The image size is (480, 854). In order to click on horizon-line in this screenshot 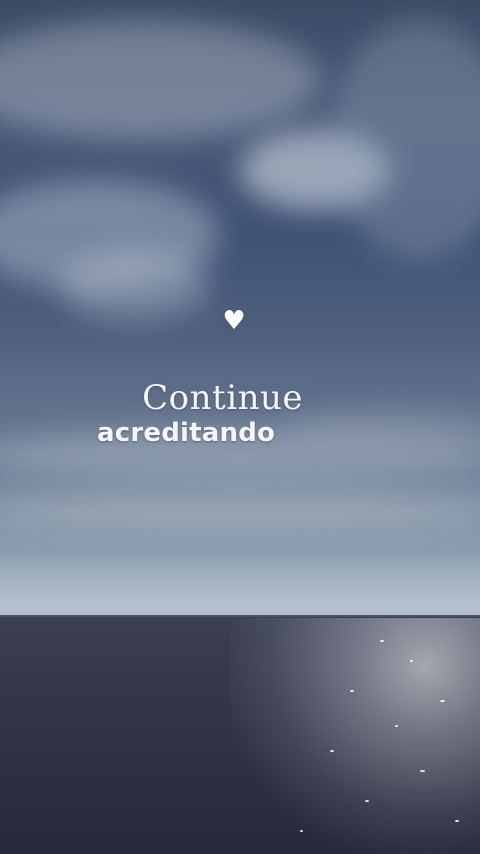, I will do `click(240, 616)`.